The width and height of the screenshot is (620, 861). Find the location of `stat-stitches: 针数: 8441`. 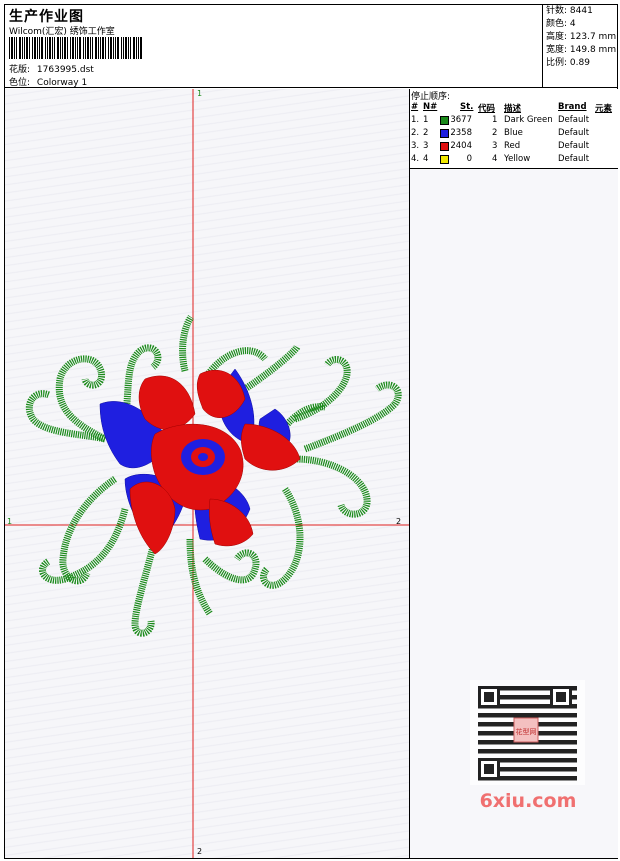

stat-stitches: 针数: 8441 is located at coordinates (569, 11).